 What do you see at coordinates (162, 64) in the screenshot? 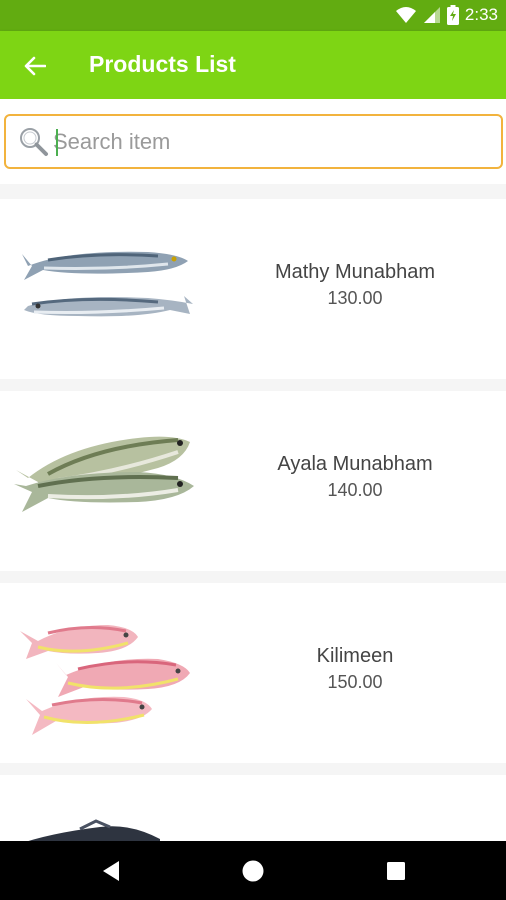
I see `page-title: Products List` at bounding box center [162, 64].